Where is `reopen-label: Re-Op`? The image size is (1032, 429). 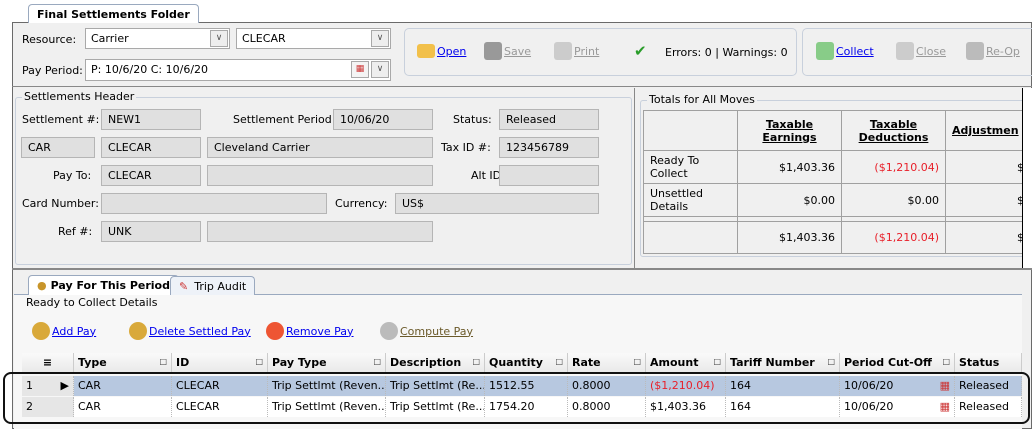
reopen-label: Re-Op is located at coordinates (1003, 51).